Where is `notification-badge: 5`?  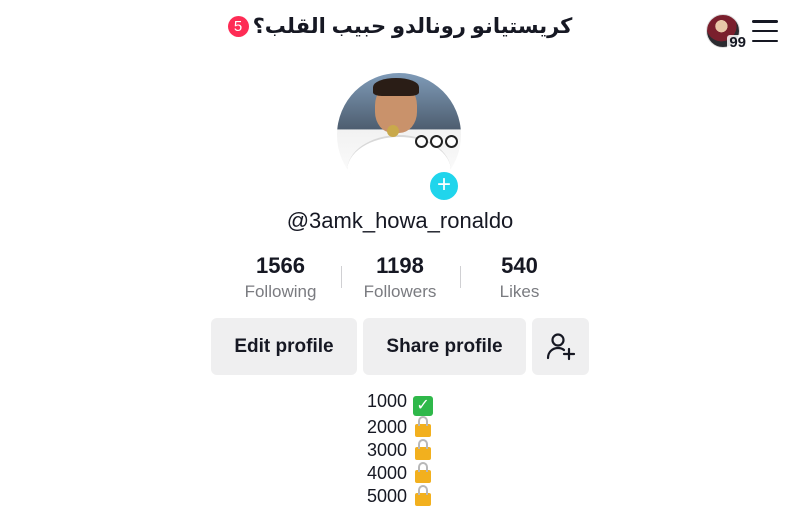 notification-badge: 5 is located at coordinates (238, 26).